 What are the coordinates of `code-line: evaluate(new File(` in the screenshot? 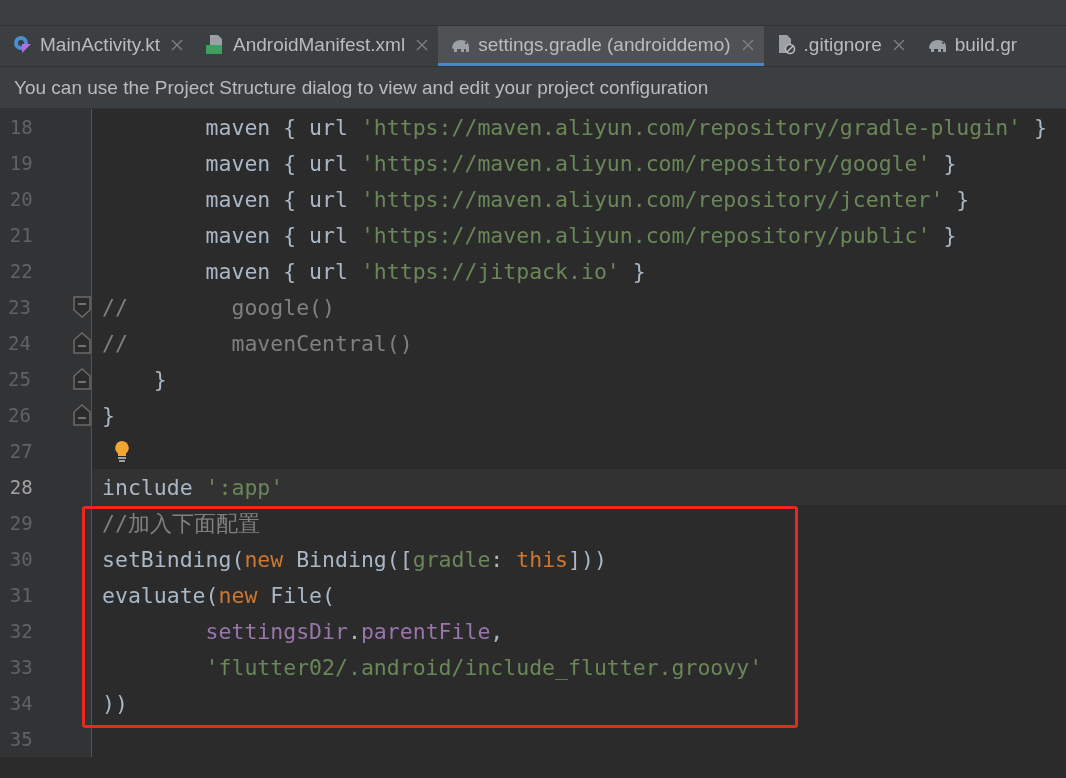 It's located at (218, 595).